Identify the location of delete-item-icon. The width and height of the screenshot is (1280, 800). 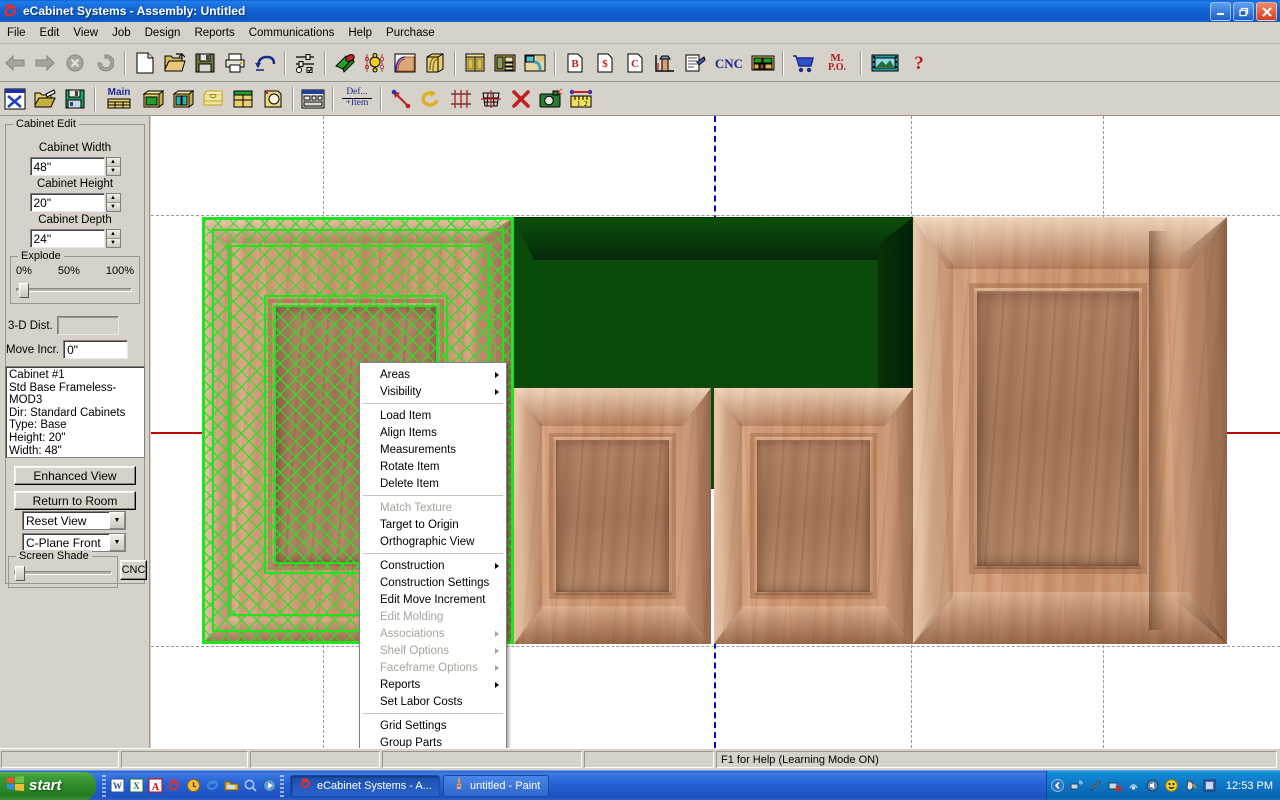
(521, 99).